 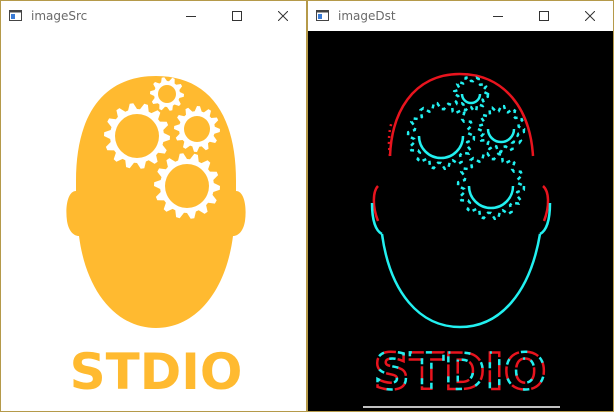 I want to click on logo-text: STDIO, so click(x=156, y=372).